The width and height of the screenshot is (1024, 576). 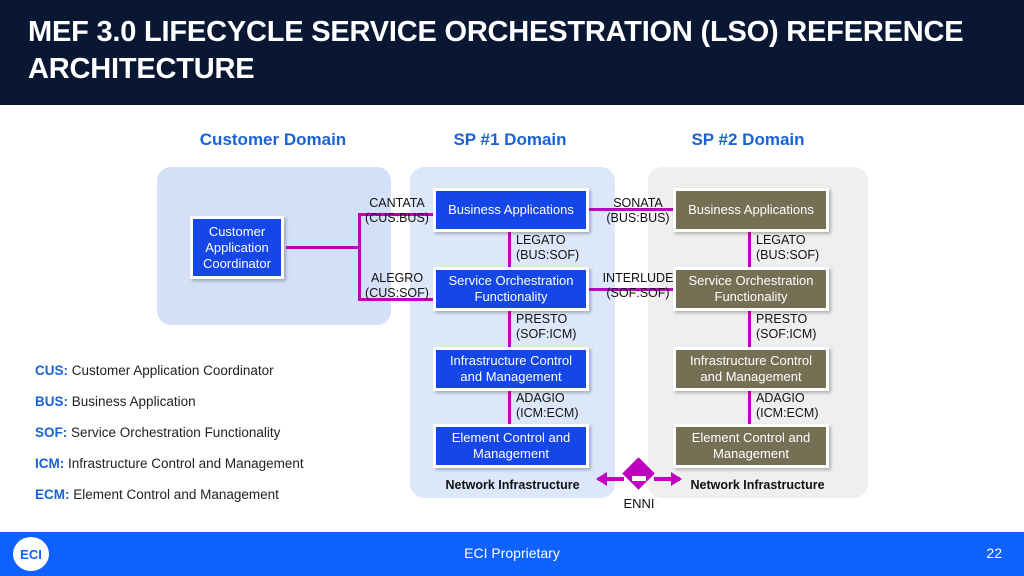 What do you see at coordinates (215, 402) in the screenshot?
I see `legend-row: BUS: Business Application` at bounding box center [215, 402].